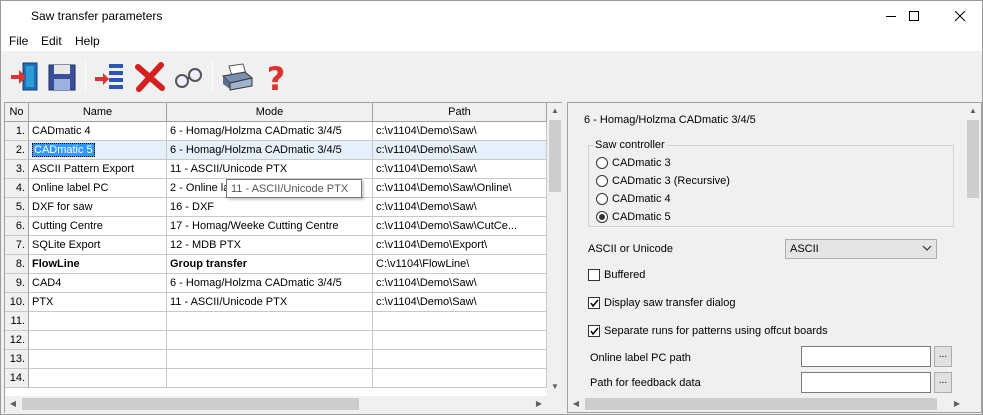 The width and height of the screenshot is (983, 415). I want to click on insert-row-button, so click(110, 77).